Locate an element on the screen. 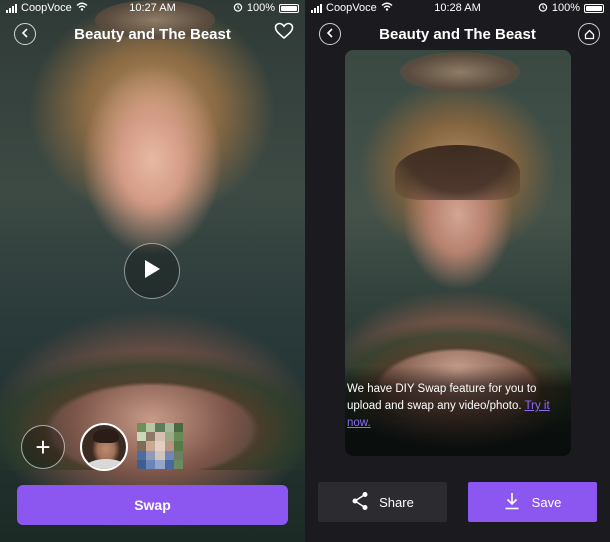 This screenshot has height=542, width=610. download-icon is located at coordinates (512, 502).